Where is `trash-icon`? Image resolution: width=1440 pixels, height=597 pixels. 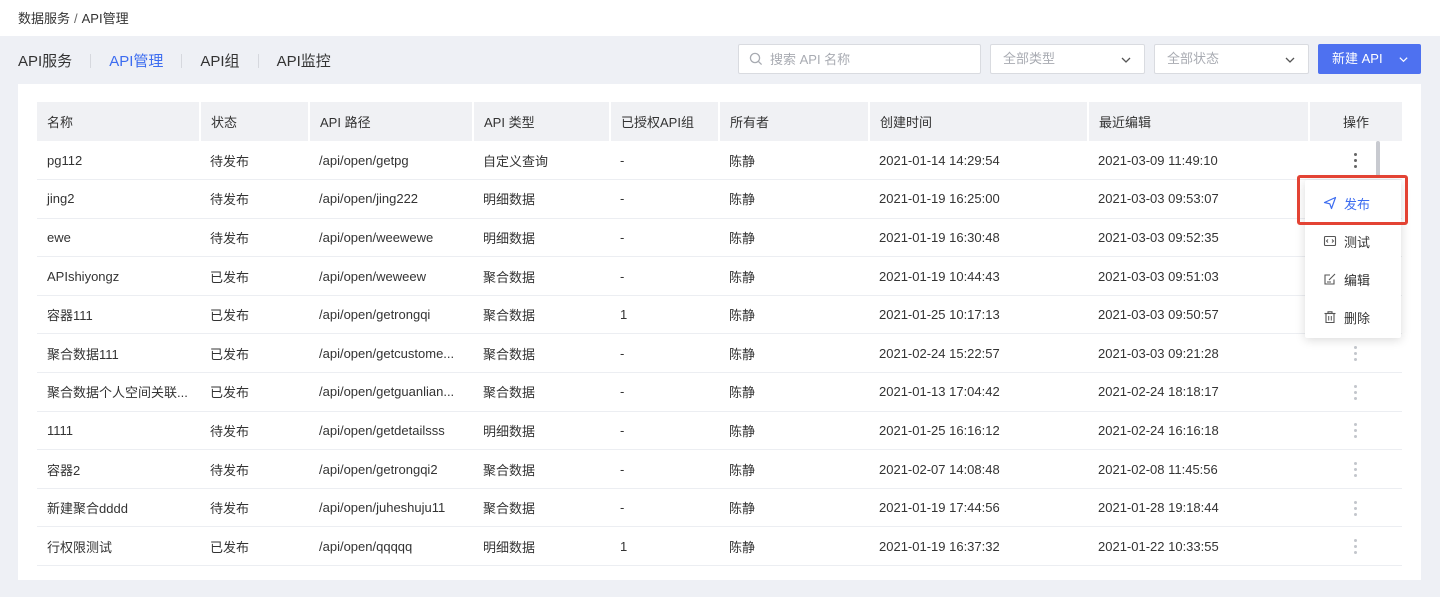
trash-icon is located at coordinates (1330, 317).